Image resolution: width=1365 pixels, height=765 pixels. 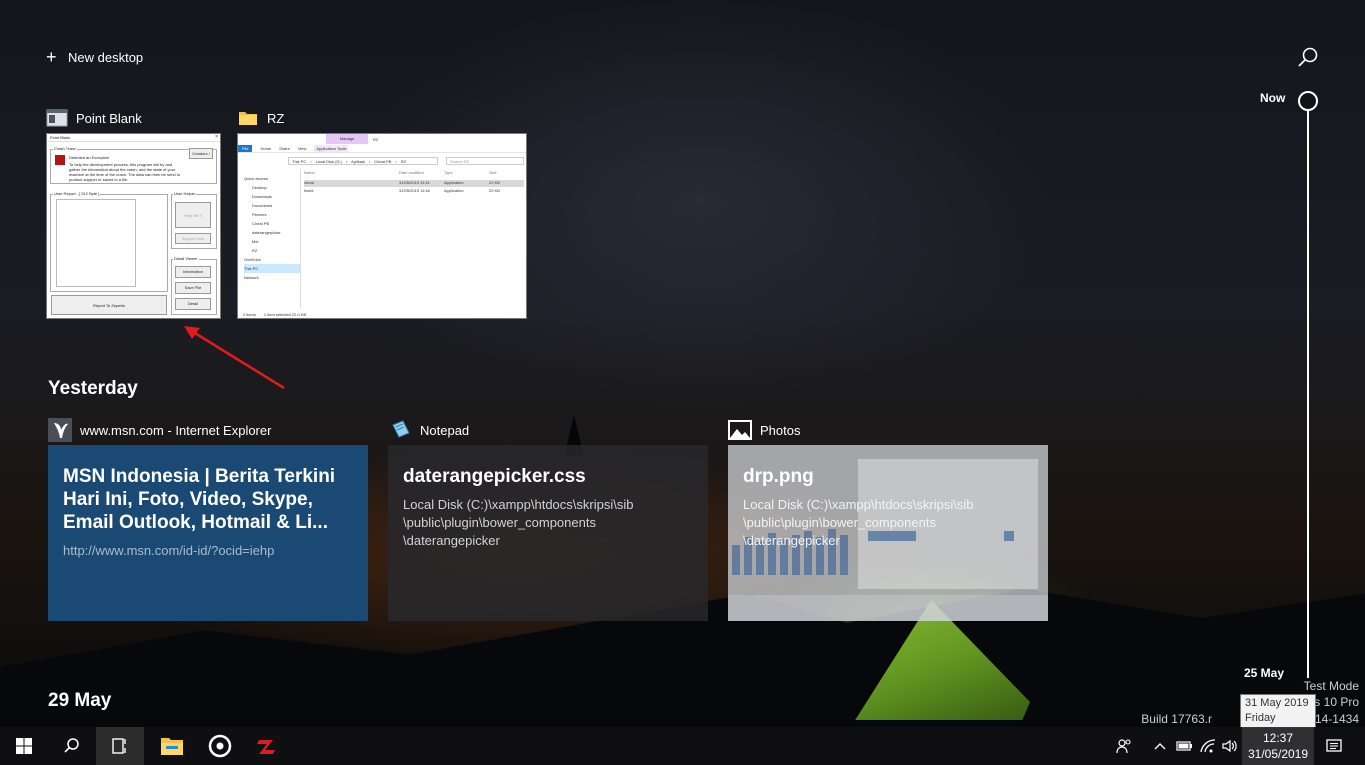 What do you see at coordinates (245, 148) in the screenshot?
I see `ribbon-tab-file: File` at bounding box center [245, 148].